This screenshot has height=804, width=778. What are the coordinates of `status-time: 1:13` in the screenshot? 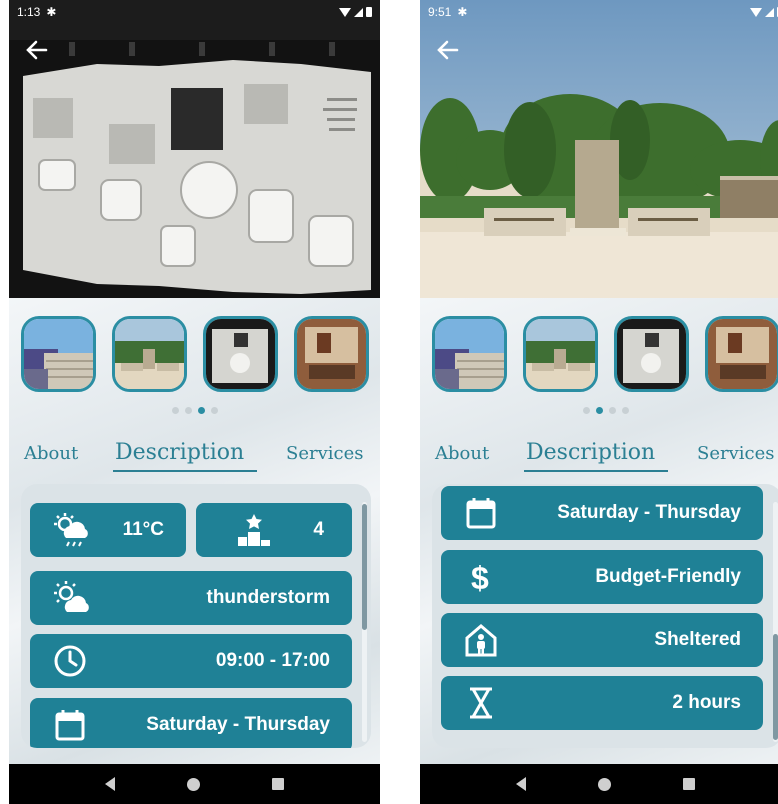 It's located at (29, 12).